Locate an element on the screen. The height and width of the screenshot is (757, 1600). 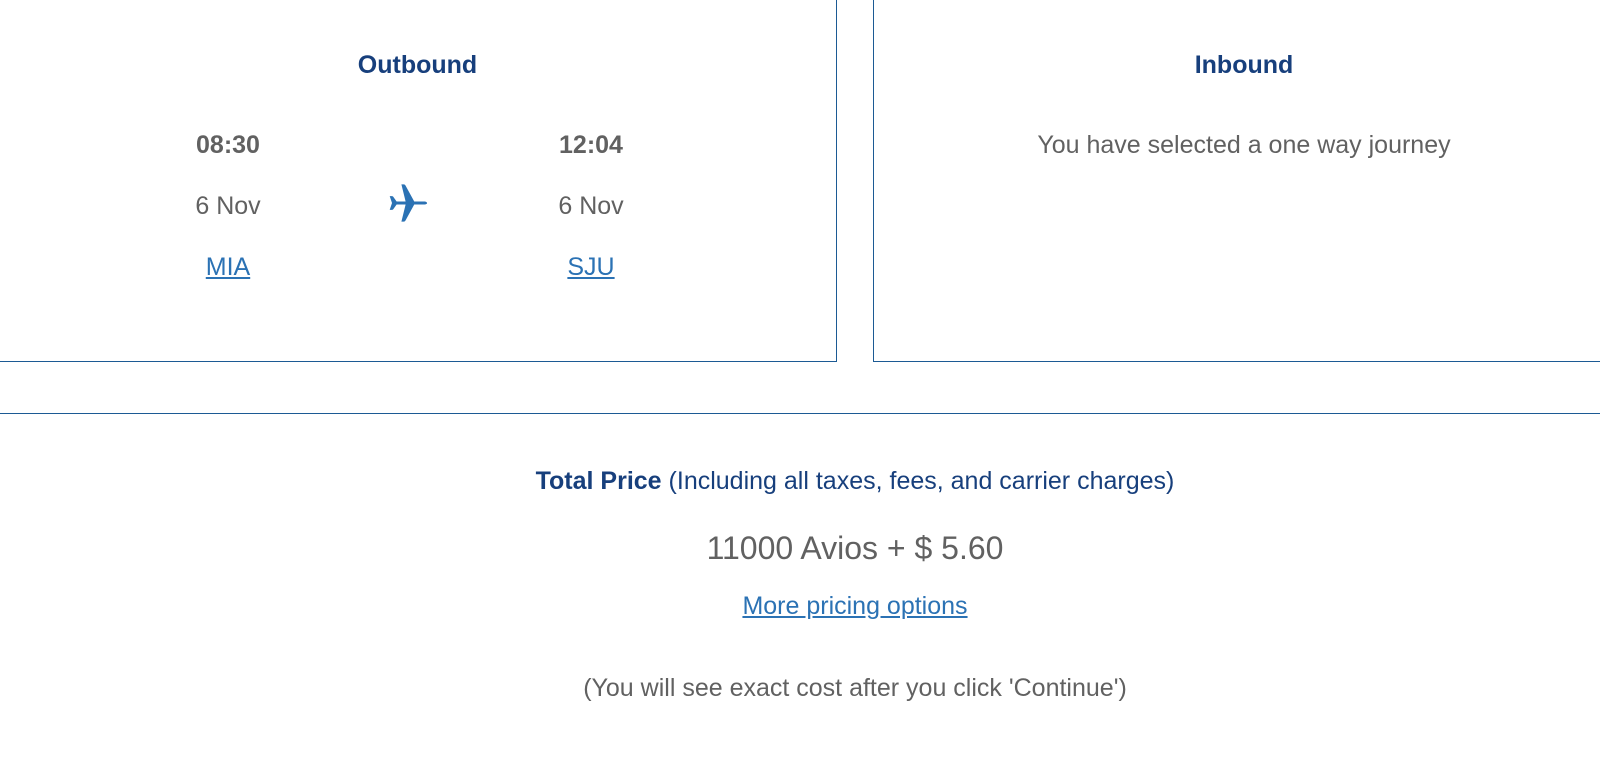
airplane-icon is located at coordinates (408, 203).